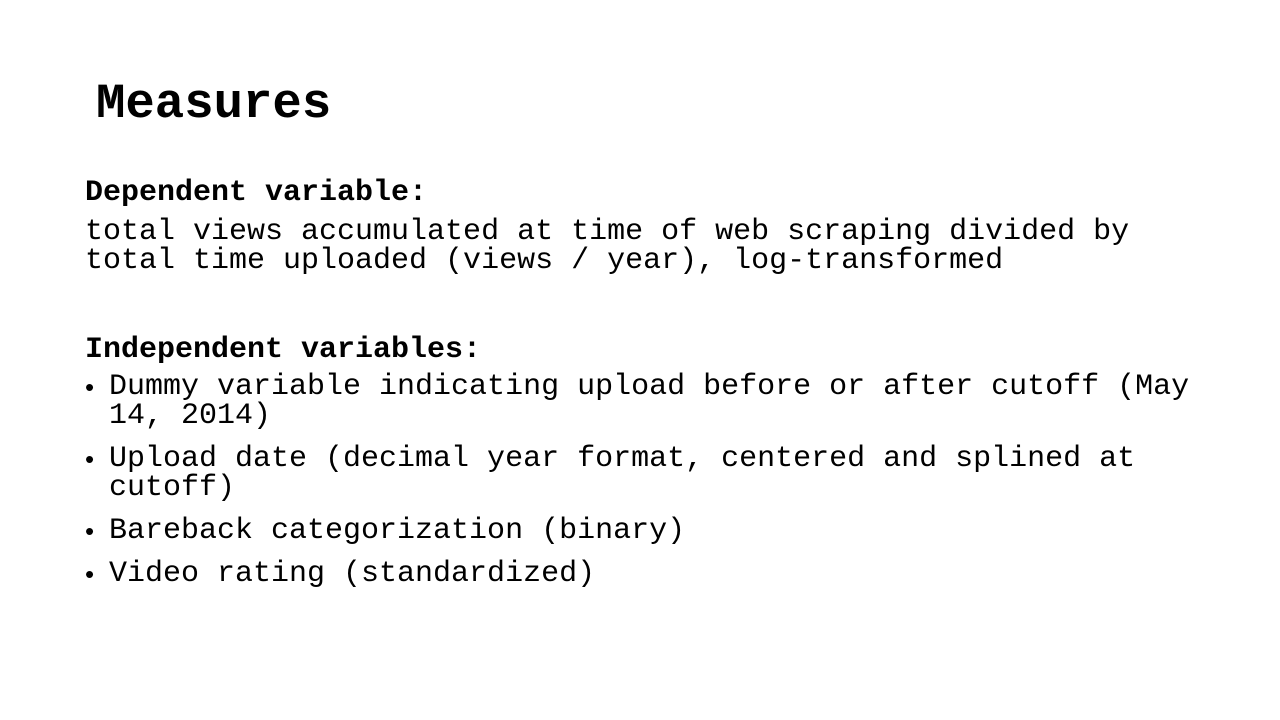 This screenshot has height=720, width=1280. Describe the element at coordinates (283, 350) in the screenshot. I see `independent-variables-heading: Independent variables:` at that location.